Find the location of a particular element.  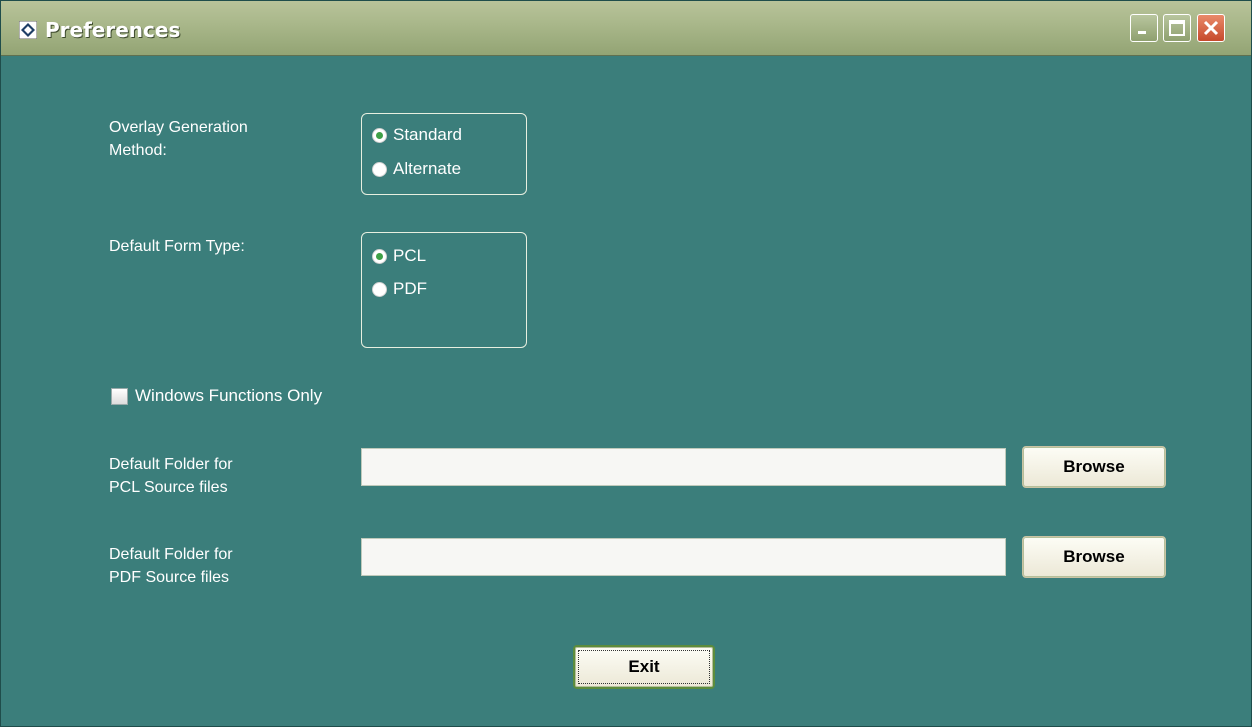

overlay-label-line1: Overlay Generation is located at coordinates (178, 127).